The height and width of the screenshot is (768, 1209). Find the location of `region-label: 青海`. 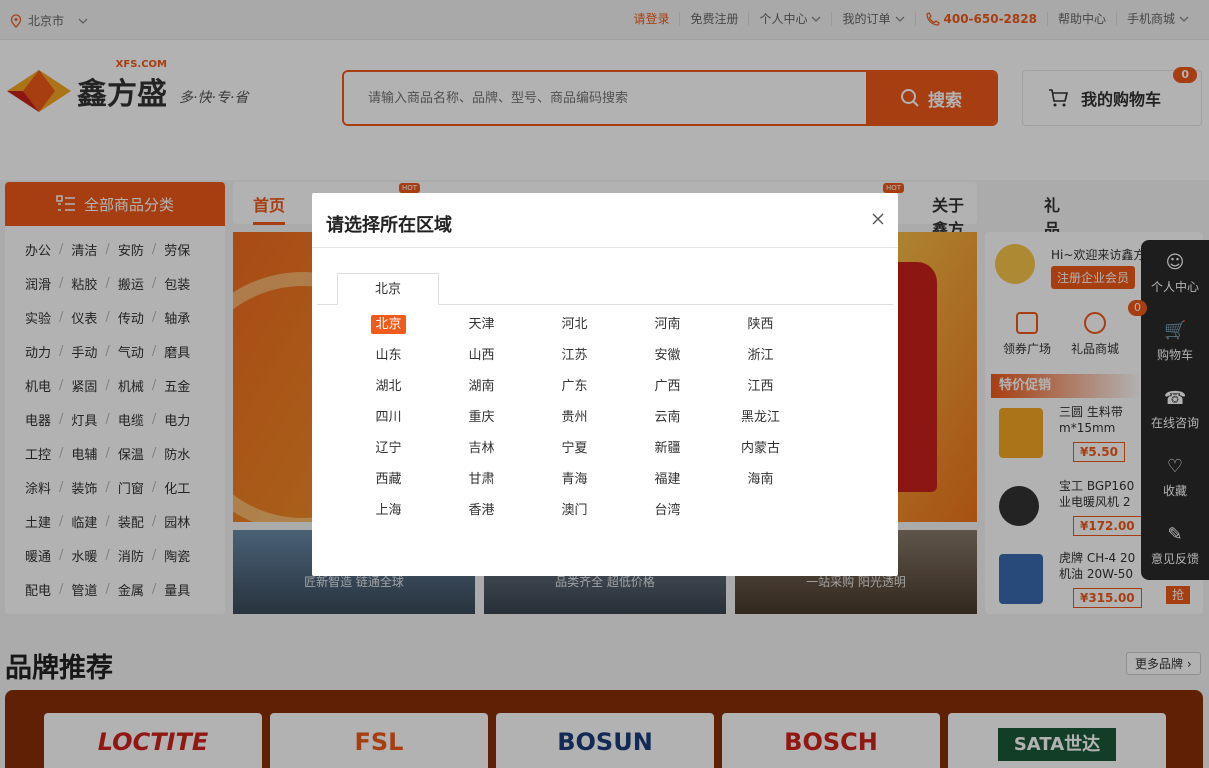

region-label: 青海 is located at coordinates (574, 479).